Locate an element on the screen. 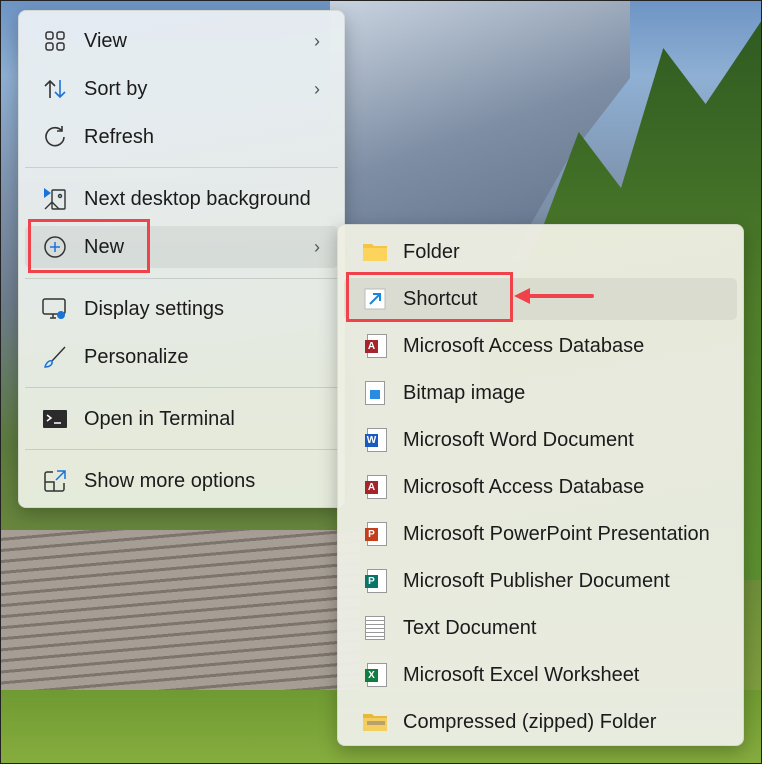 This screenshot has width=762, height=764. submenu-item-folder: Folder is located at coordinates (540, 252).